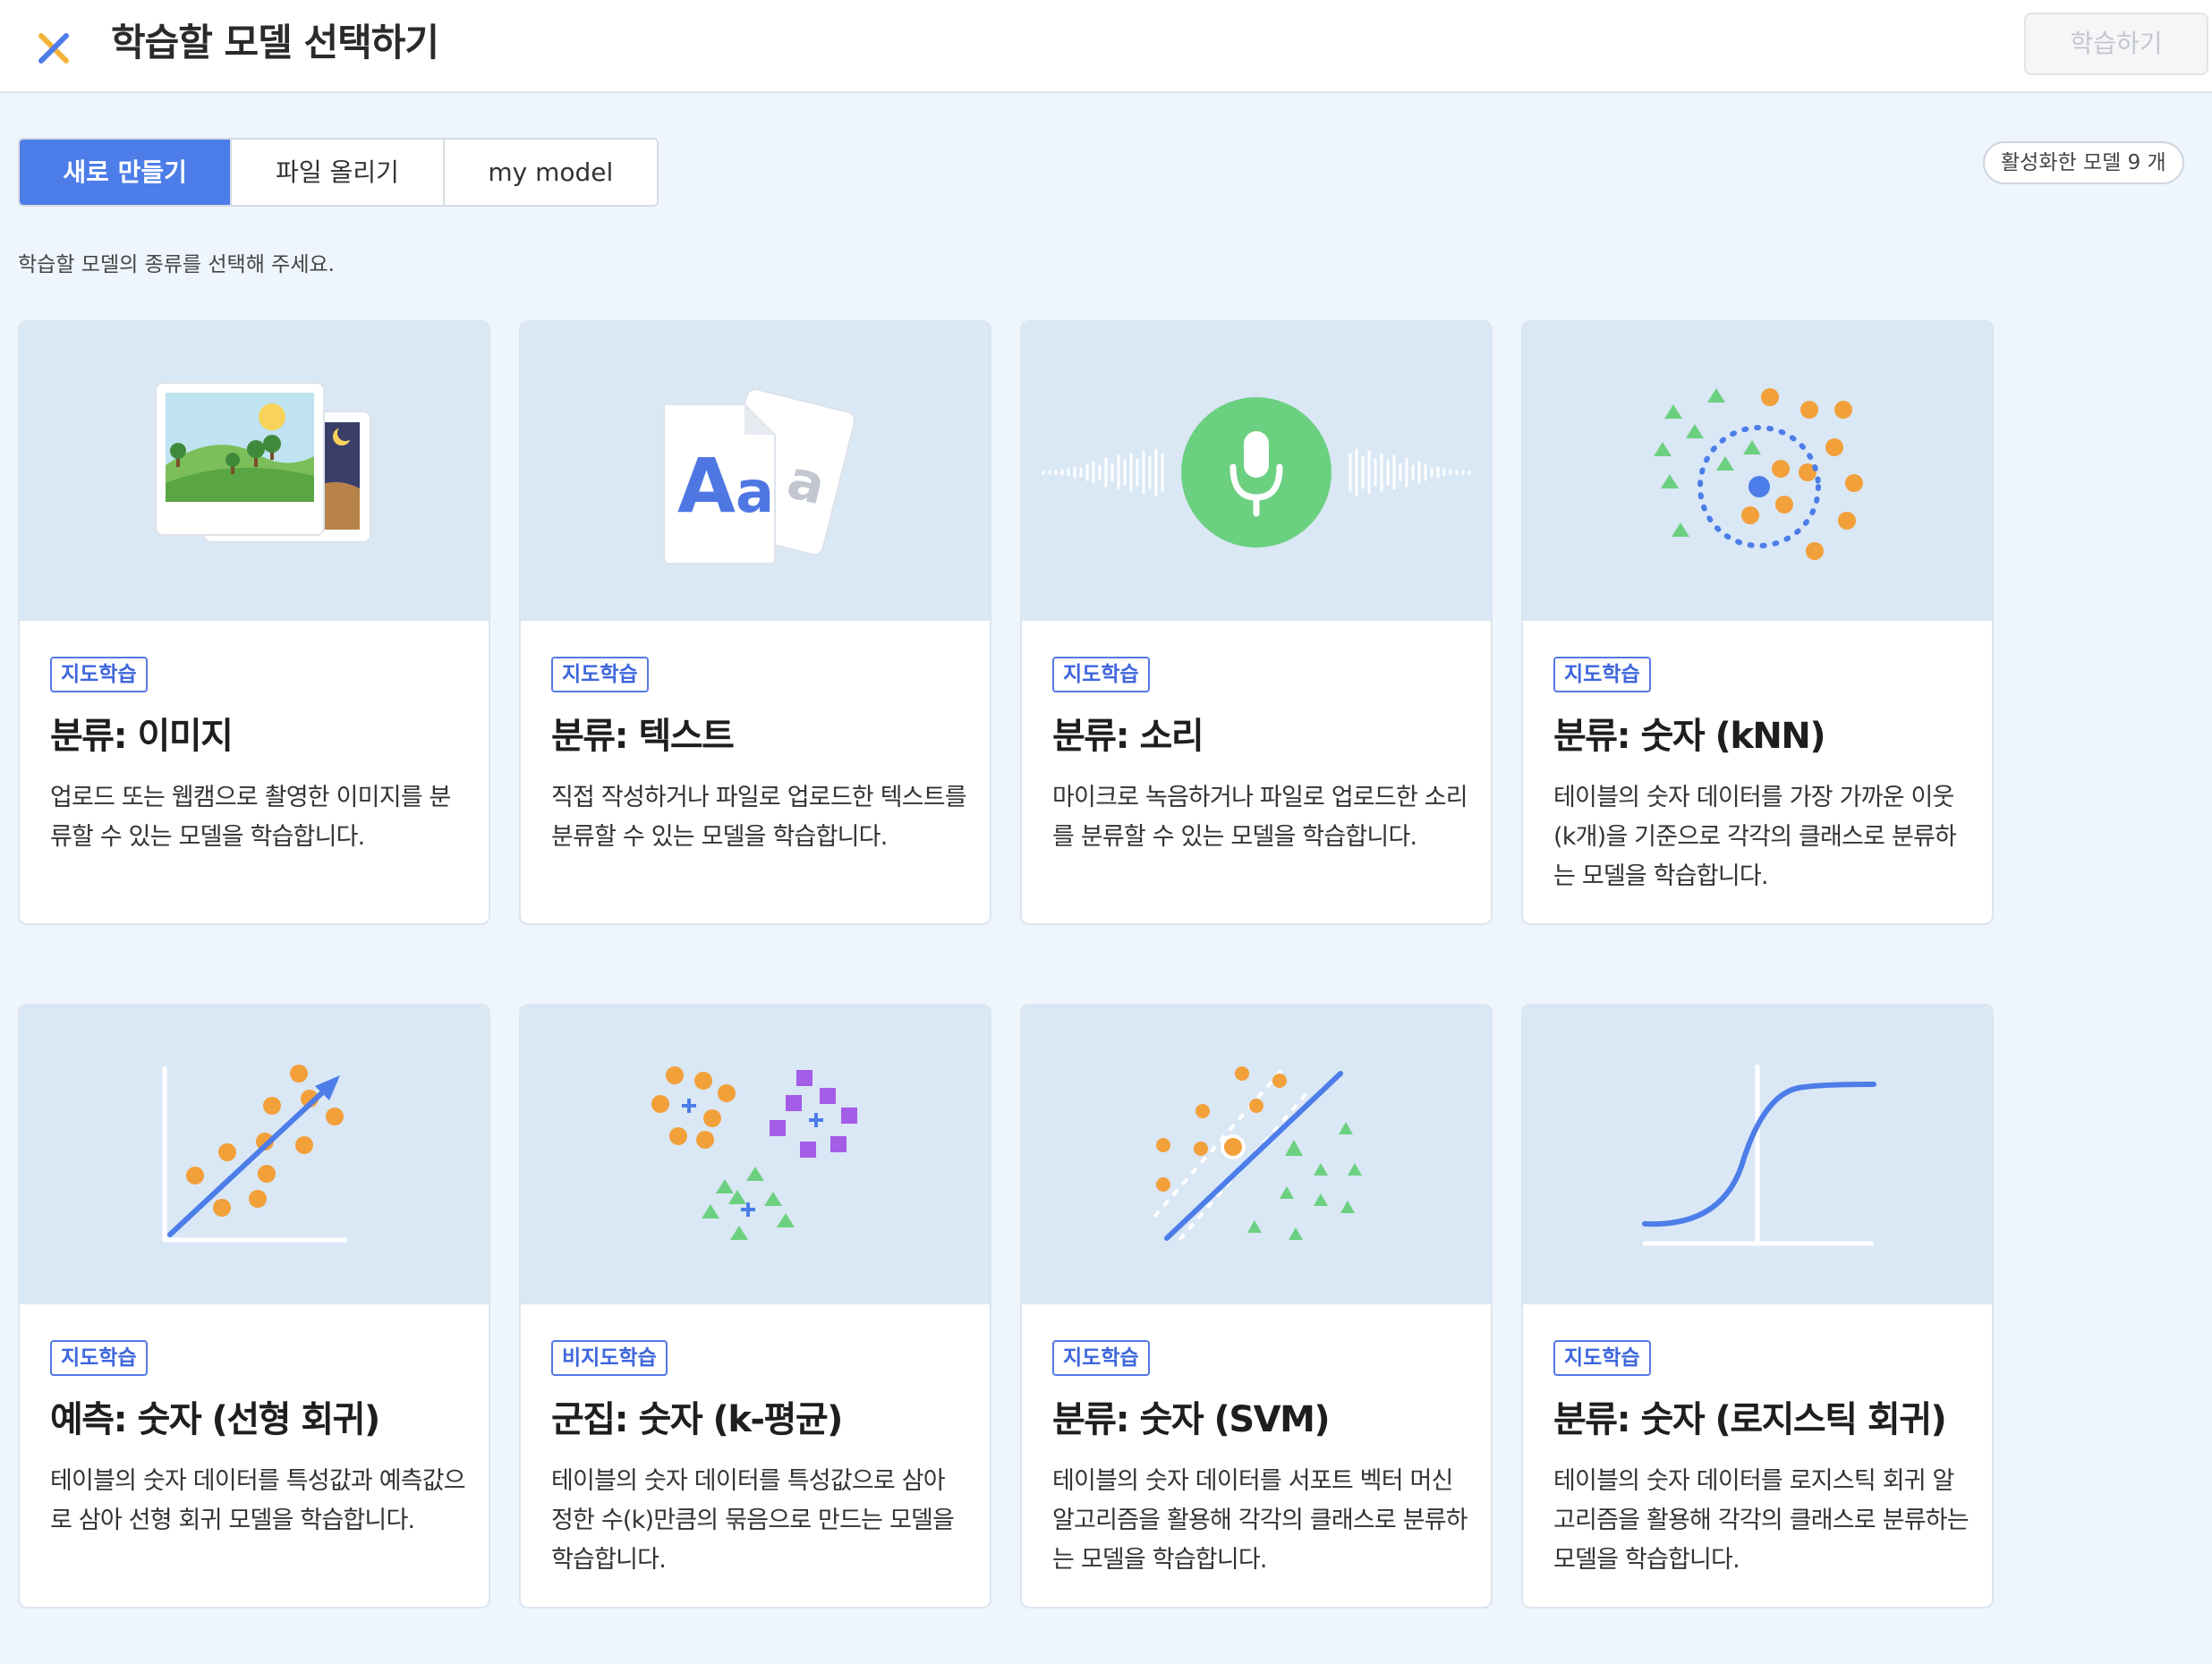  I want to click on text-classification-icon: a A a, so click(755, 471).